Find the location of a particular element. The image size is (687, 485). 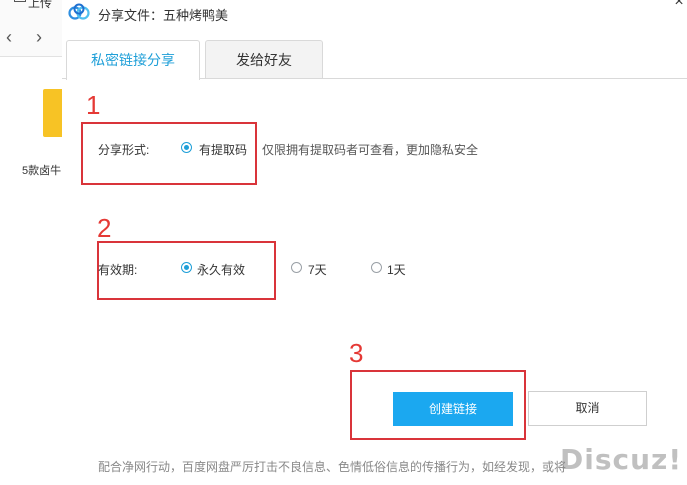

cancel-button: 取消 is located at coordinates (587, 408).